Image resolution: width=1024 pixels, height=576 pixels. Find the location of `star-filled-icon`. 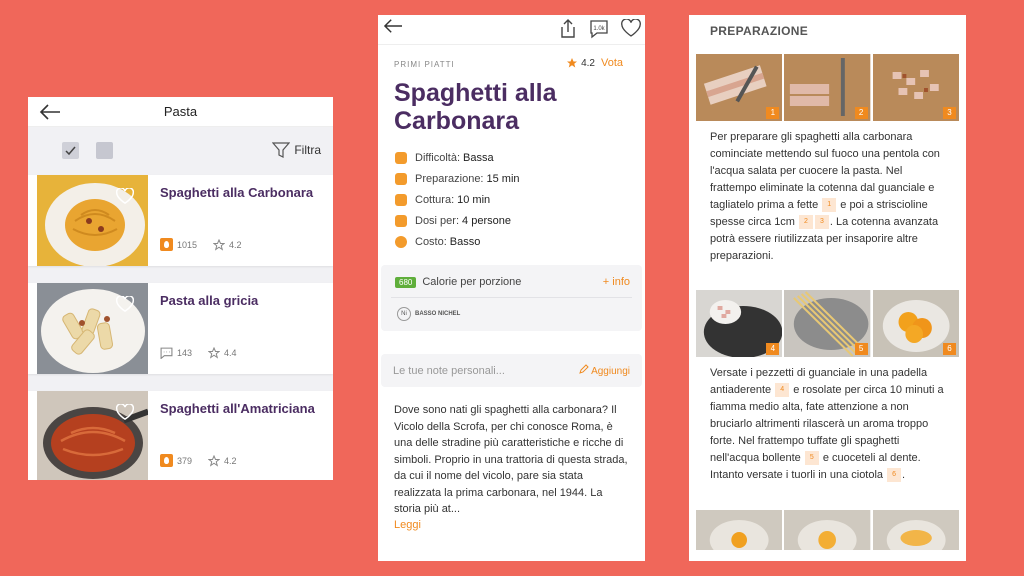

star-filled-icon is located at coordinates (572, 63).